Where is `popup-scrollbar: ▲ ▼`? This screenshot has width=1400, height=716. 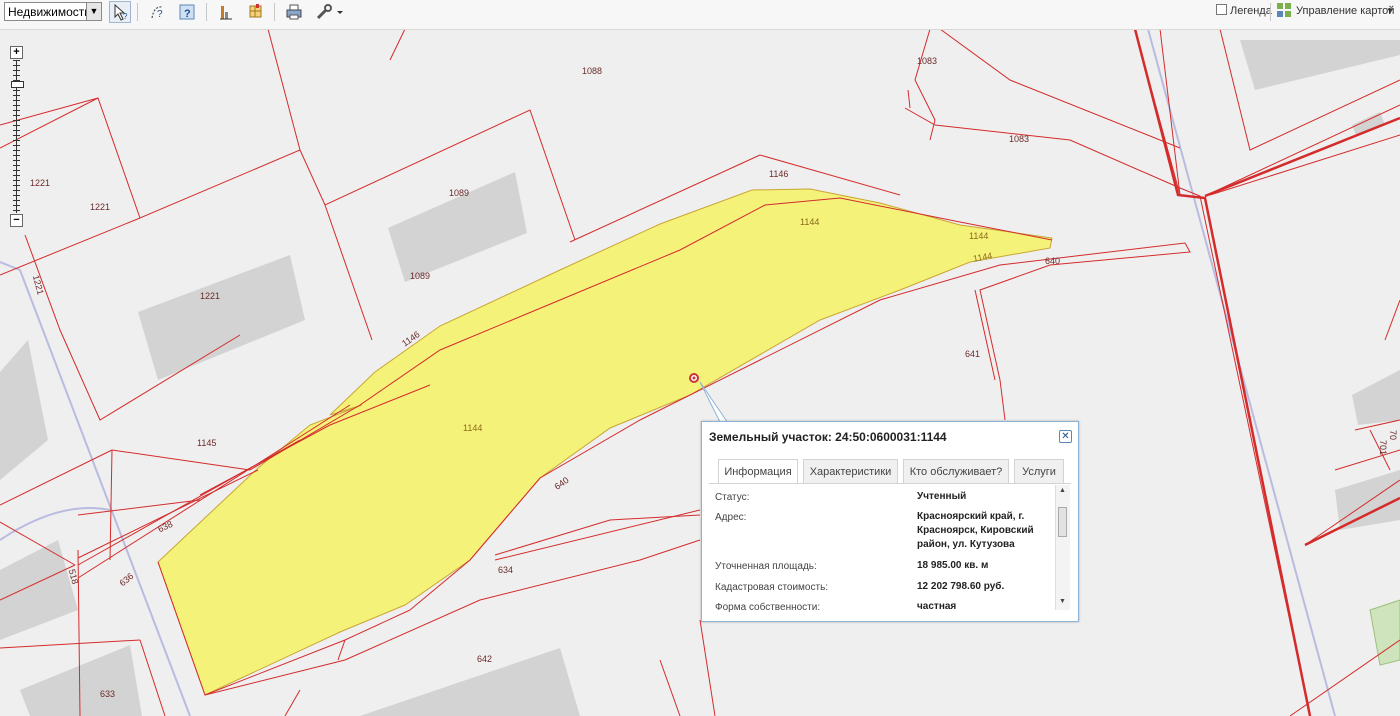
popup-scrollbar: ▲ ▼ is located at coordinates (1062, 547).